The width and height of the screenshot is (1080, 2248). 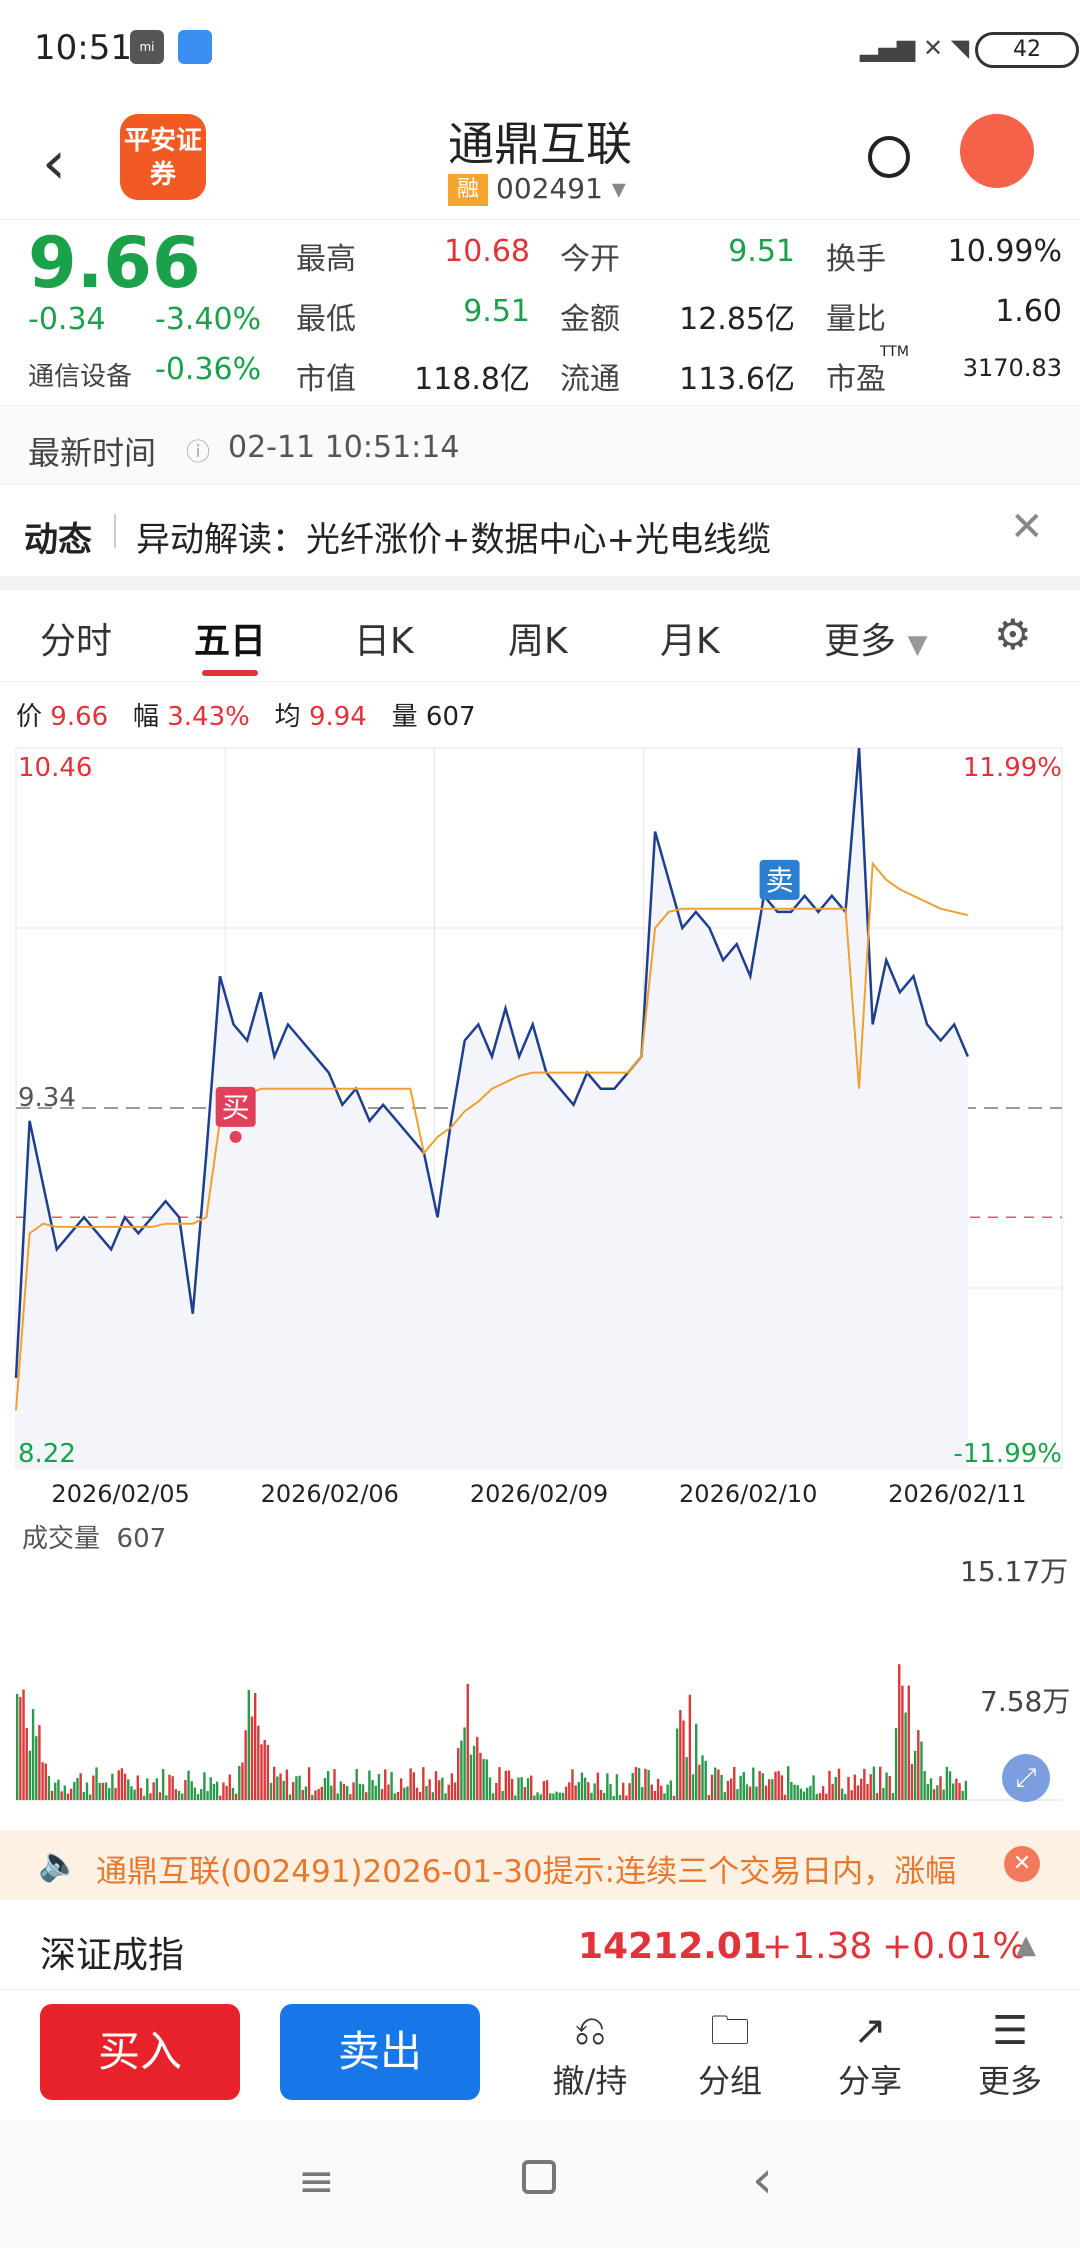 I want to click on dynamic-news: 动态 异动解读：光纤涨价+数据中心+光电线缆 ✕, so click(x=540, y=532).